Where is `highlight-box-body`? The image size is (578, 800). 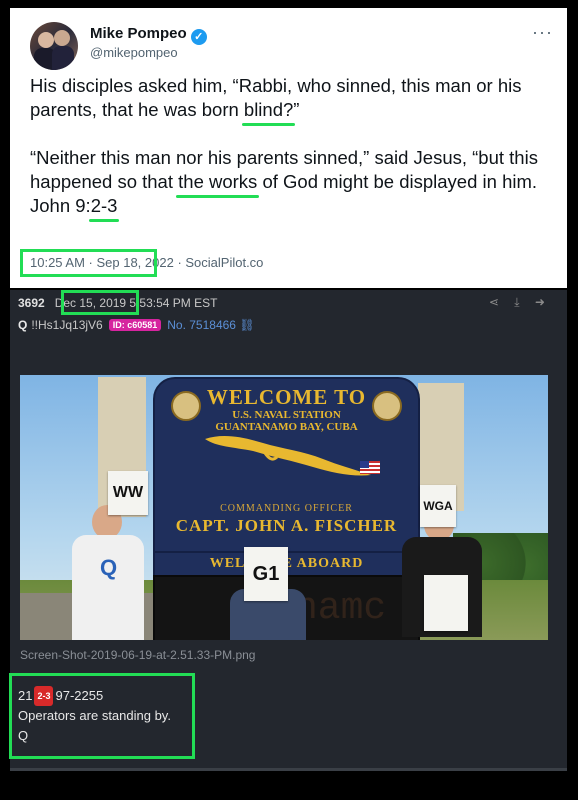
highlight-box-body is located at coordinates (102, 716).